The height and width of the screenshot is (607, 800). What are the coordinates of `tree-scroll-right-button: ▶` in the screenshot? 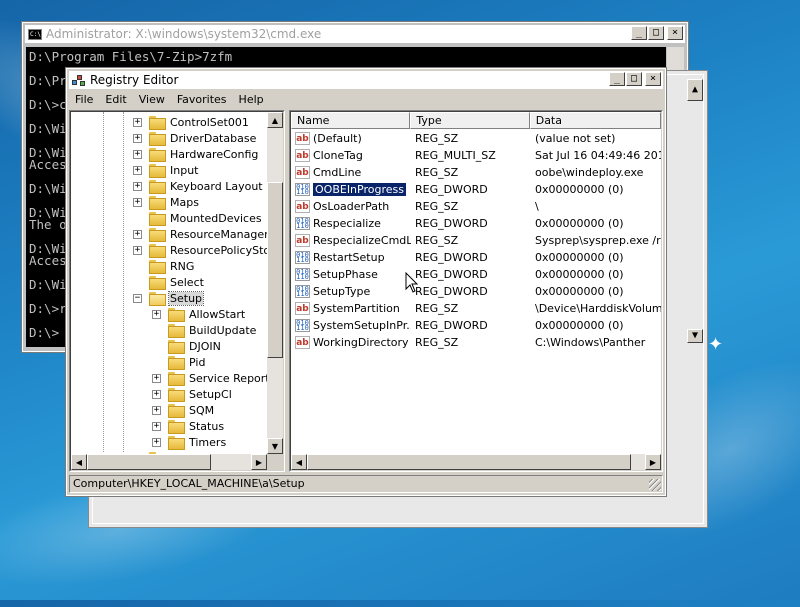 It's located at (259, 462).